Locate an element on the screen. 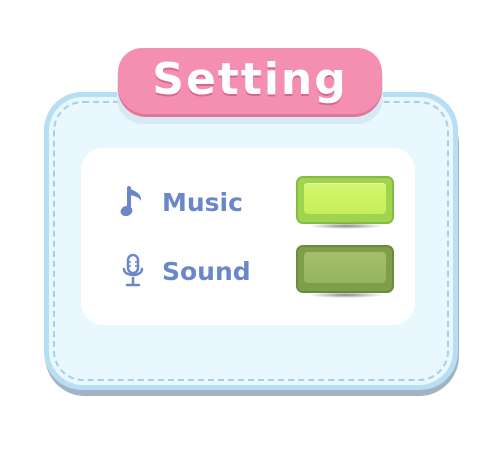  music-setting-row: Music is located at coordinates (180, 202).